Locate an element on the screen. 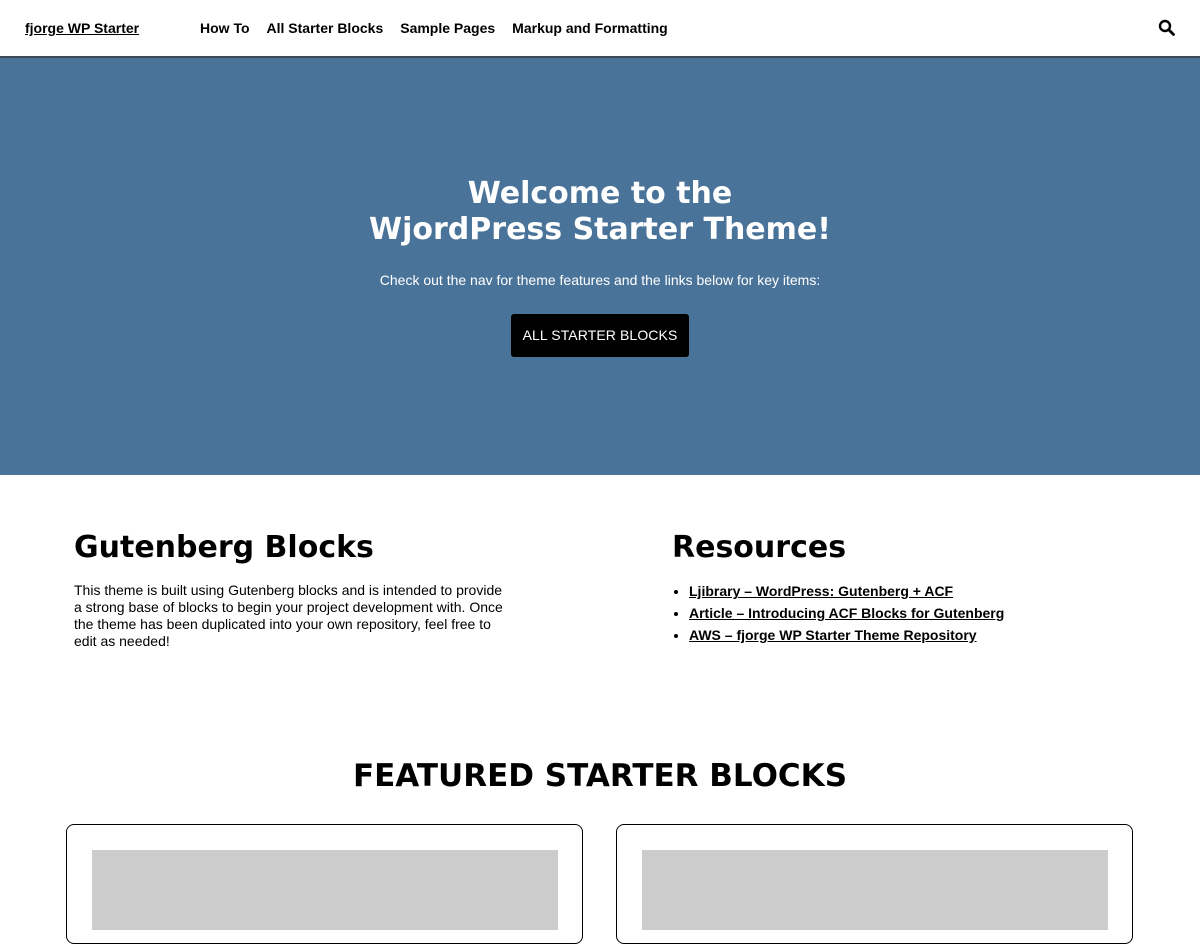 The height and width of the screenshot is (944, 1200). nav-item-sample-pages: Sample Pages is located at coordinates (447, 28).